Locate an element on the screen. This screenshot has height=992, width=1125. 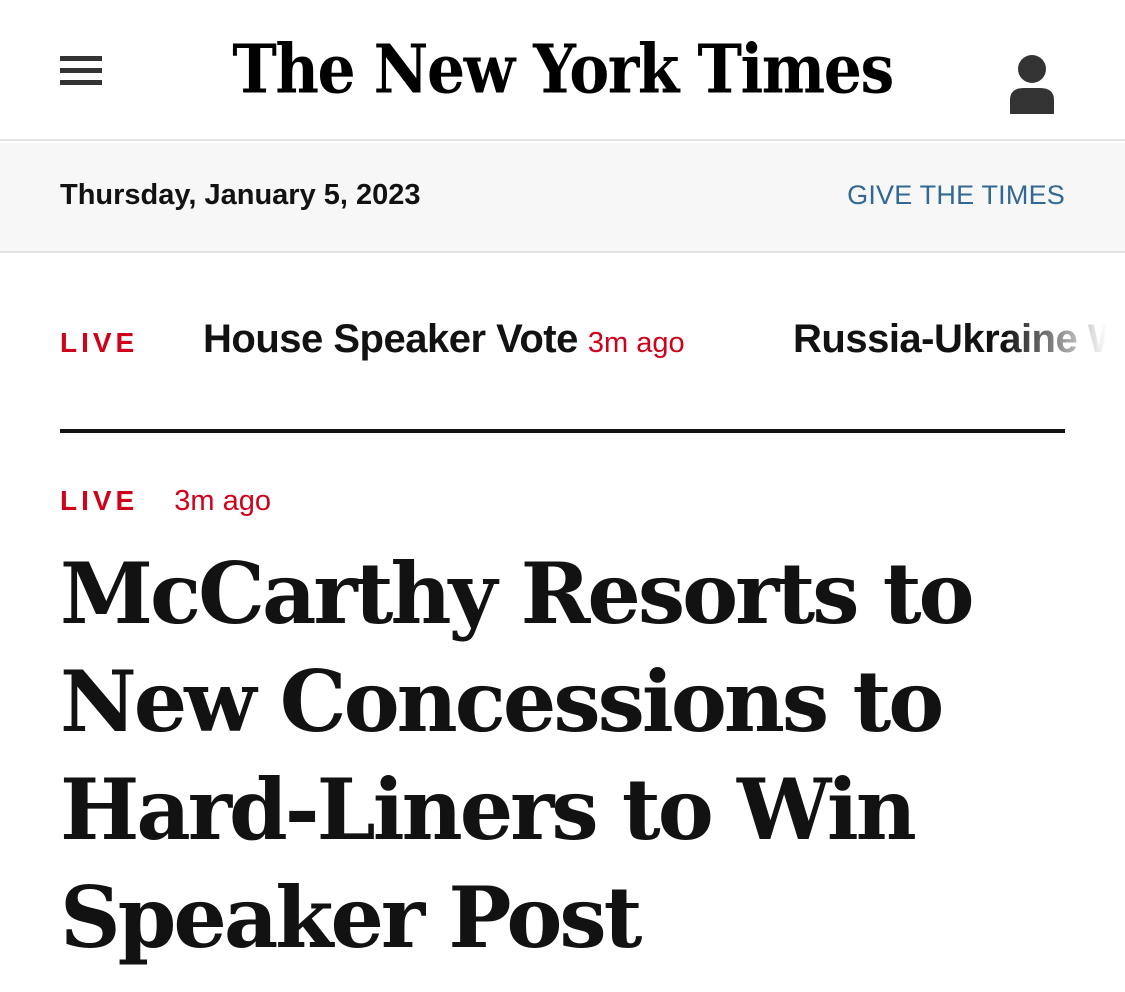
ticker-live-label: LIVE is located at coordinates (99, 342).